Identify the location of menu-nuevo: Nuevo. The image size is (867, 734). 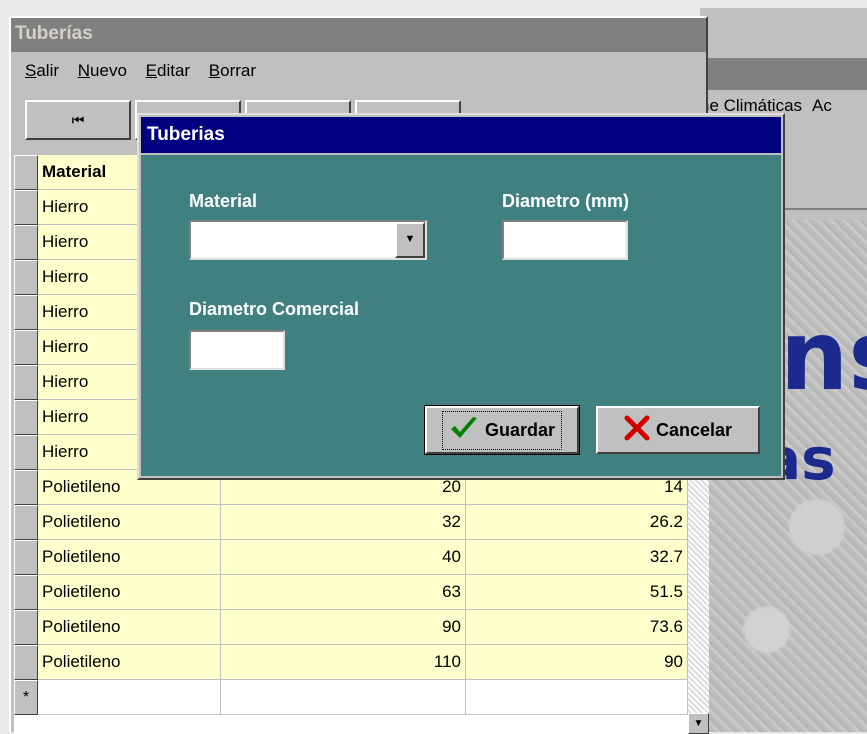
(102, 70).